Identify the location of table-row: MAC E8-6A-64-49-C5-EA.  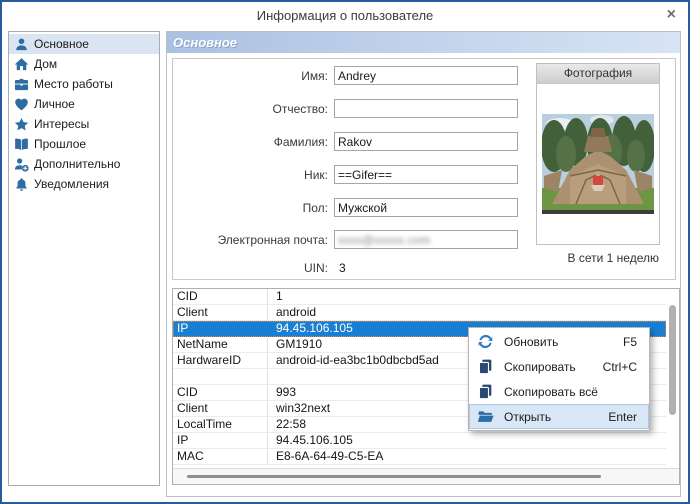
(419, 457).